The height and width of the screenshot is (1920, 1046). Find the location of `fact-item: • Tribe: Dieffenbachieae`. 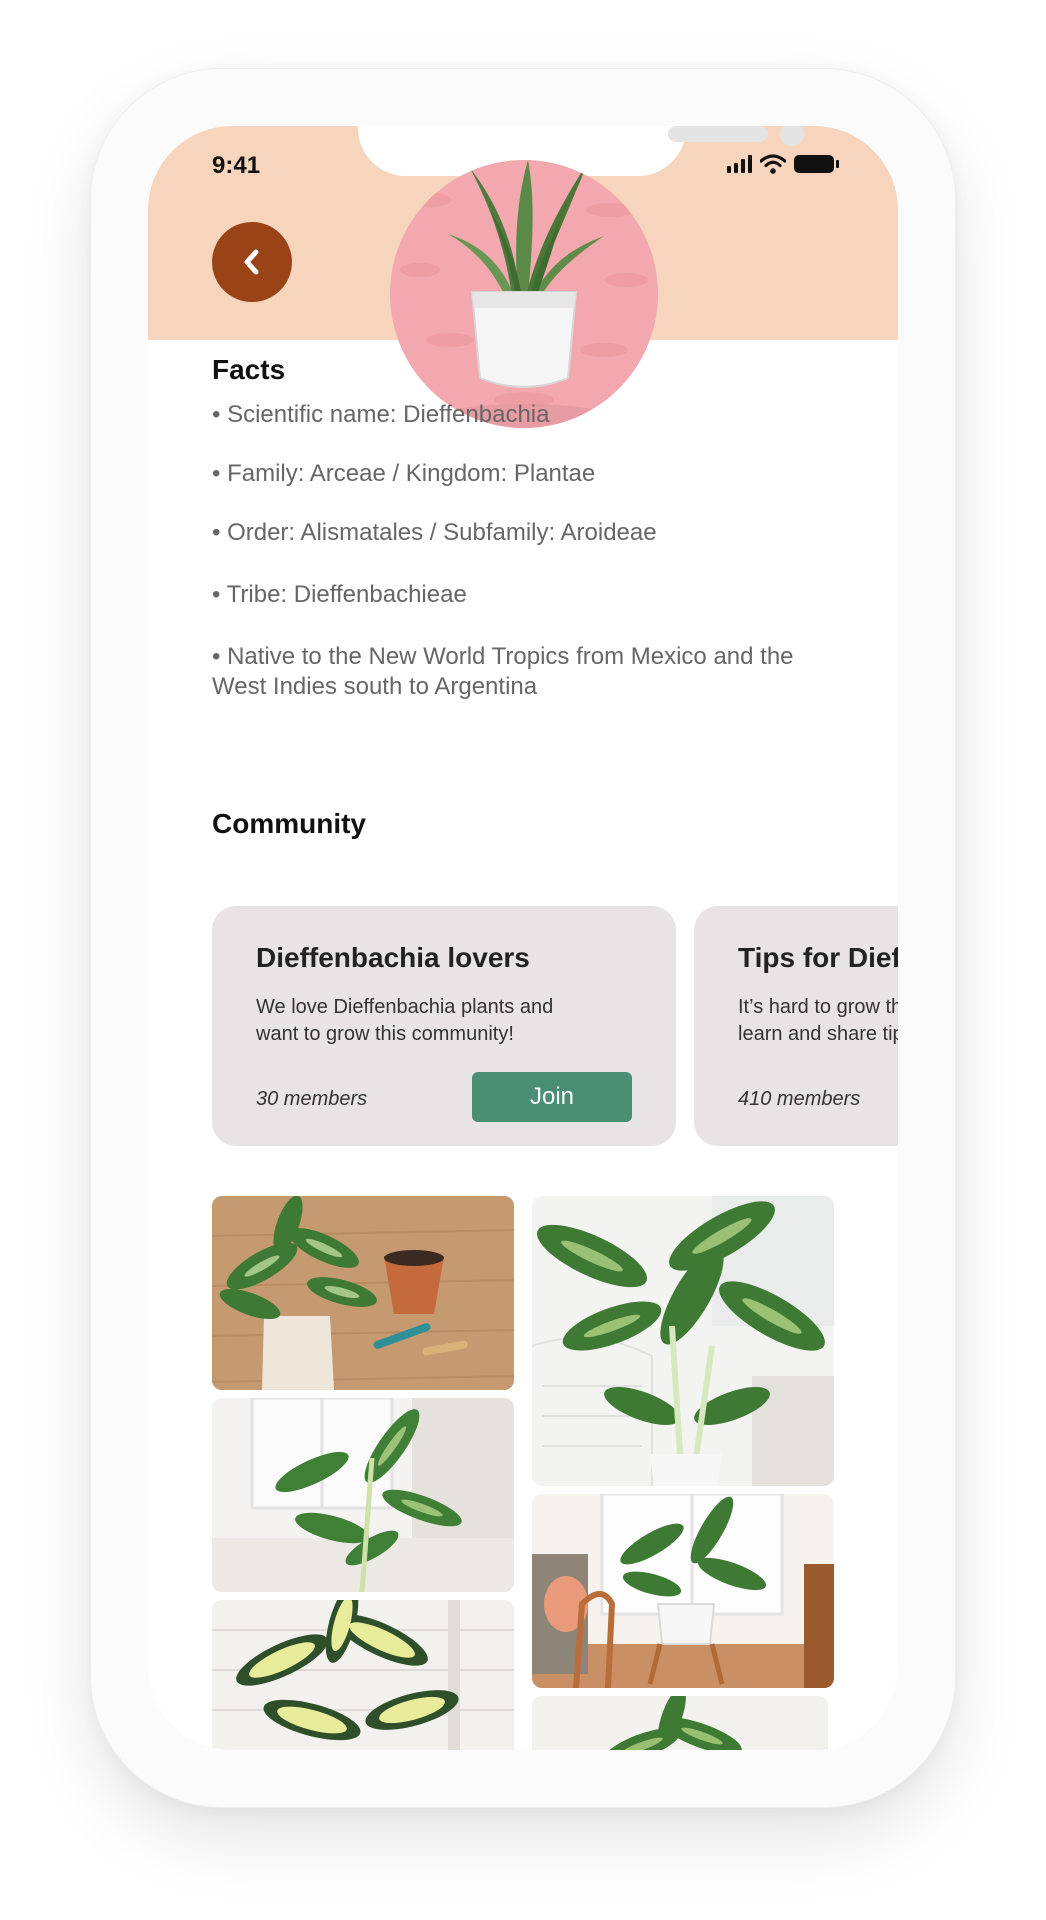

fact-item: • Tribe: Dieffenbachieae is located at coordinates (339, 594).